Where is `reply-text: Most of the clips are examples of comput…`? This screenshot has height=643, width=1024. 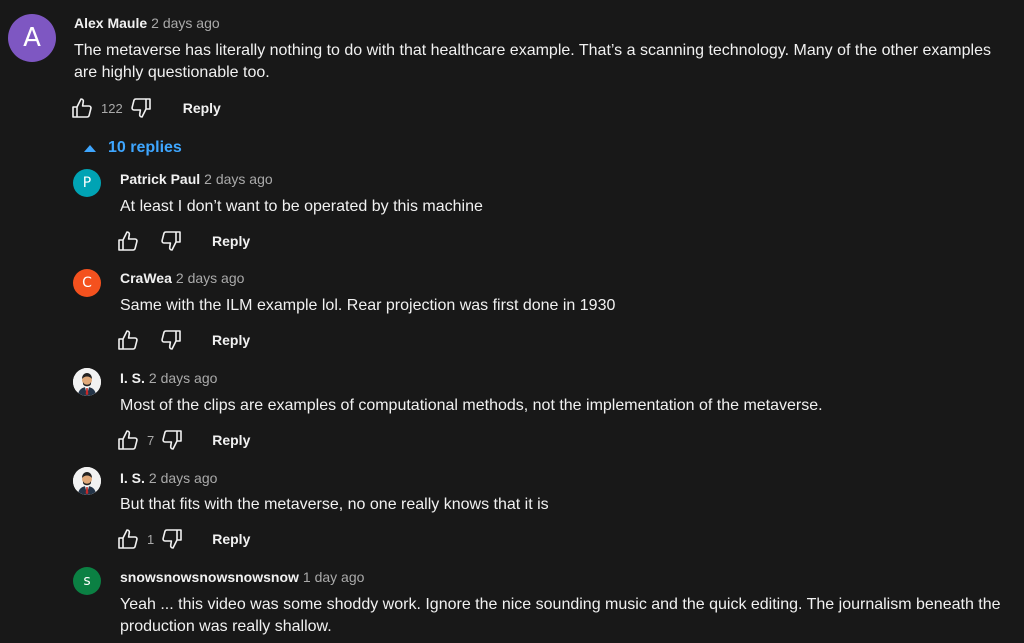
reply-text: Most of the clips are examples of comput… is located at coordinates (471, 405).